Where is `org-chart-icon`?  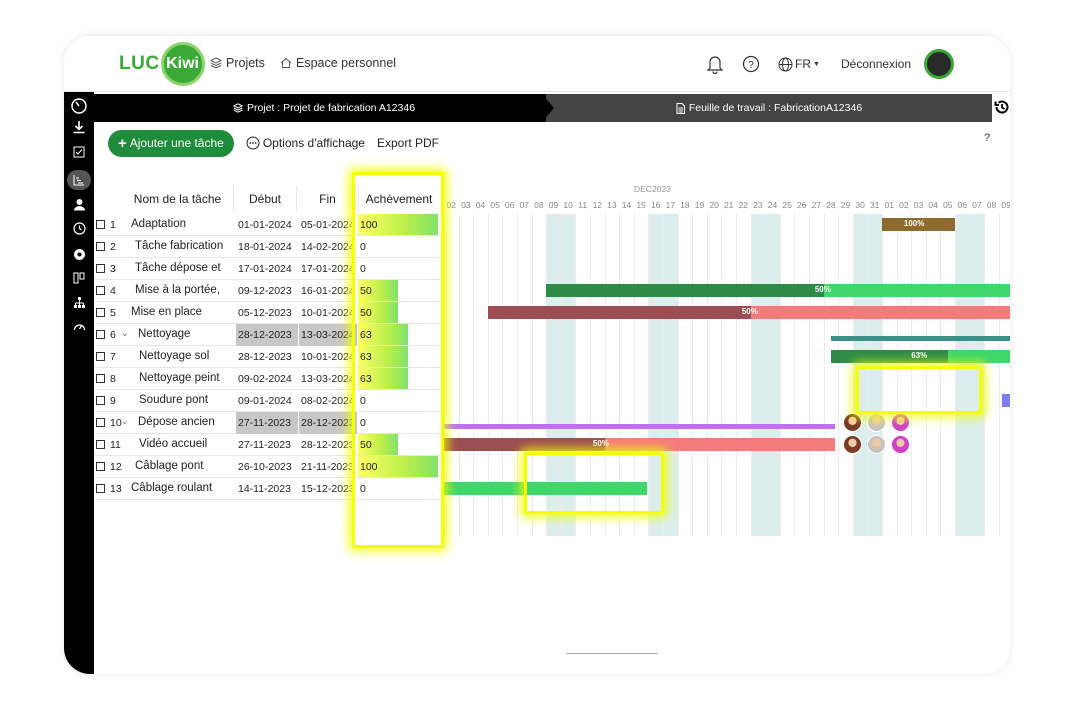 org-chart-icon is located at coordinates (79, 302).